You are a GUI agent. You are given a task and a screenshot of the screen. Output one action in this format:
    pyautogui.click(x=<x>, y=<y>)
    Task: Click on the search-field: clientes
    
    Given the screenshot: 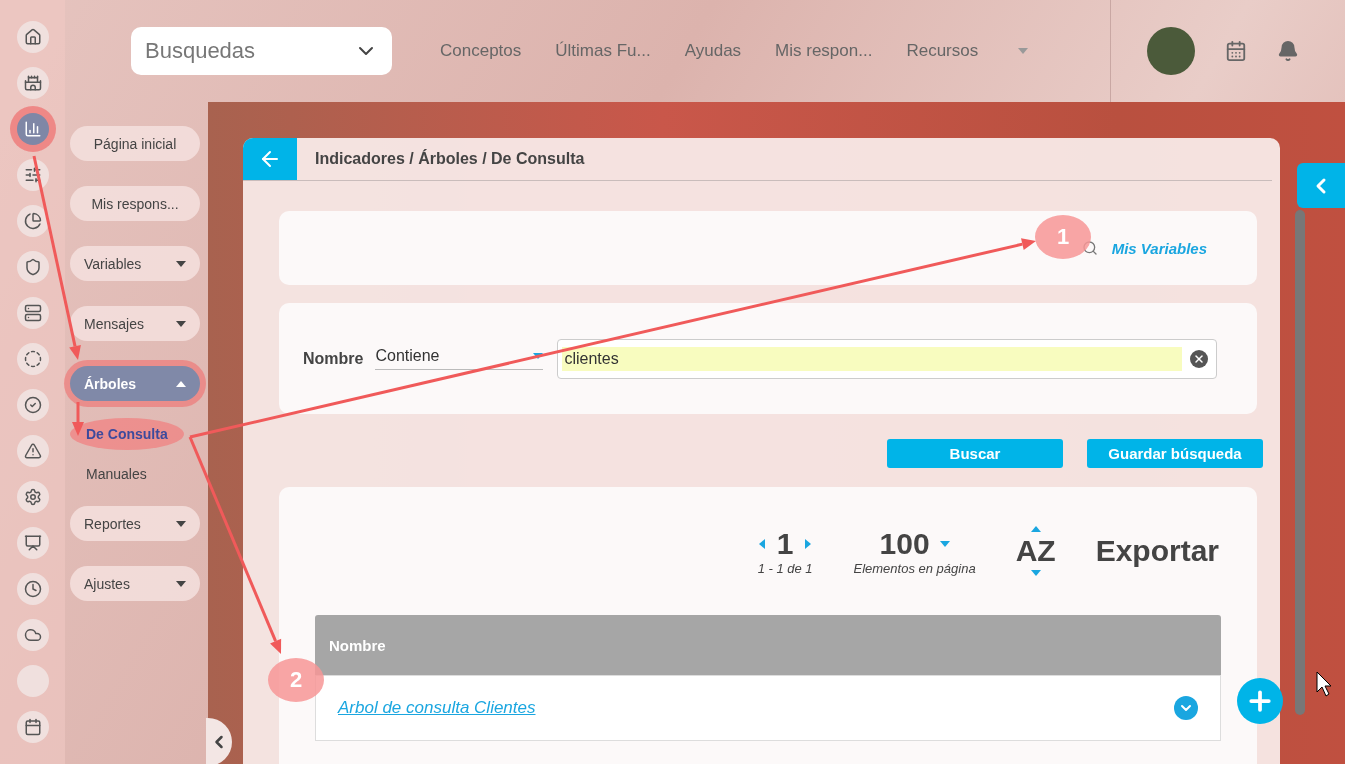 What is the action you would take?
    pyautogui.click(x=887, y=358)
    